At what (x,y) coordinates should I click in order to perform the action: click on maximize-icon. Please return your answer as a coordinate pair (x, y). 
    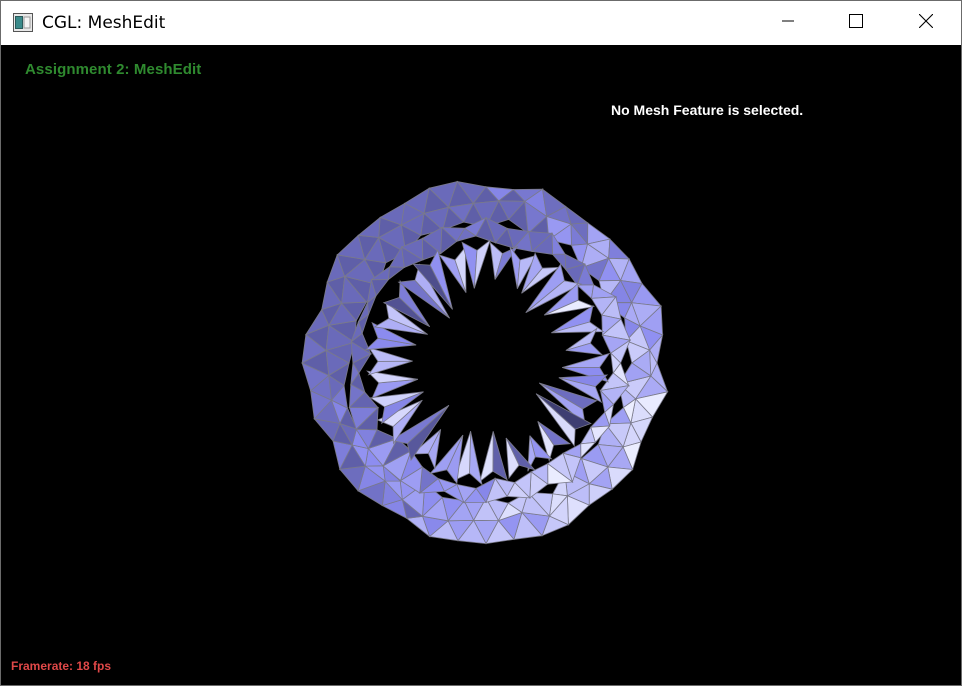
    Looking at the image, I should click on (856, 23).